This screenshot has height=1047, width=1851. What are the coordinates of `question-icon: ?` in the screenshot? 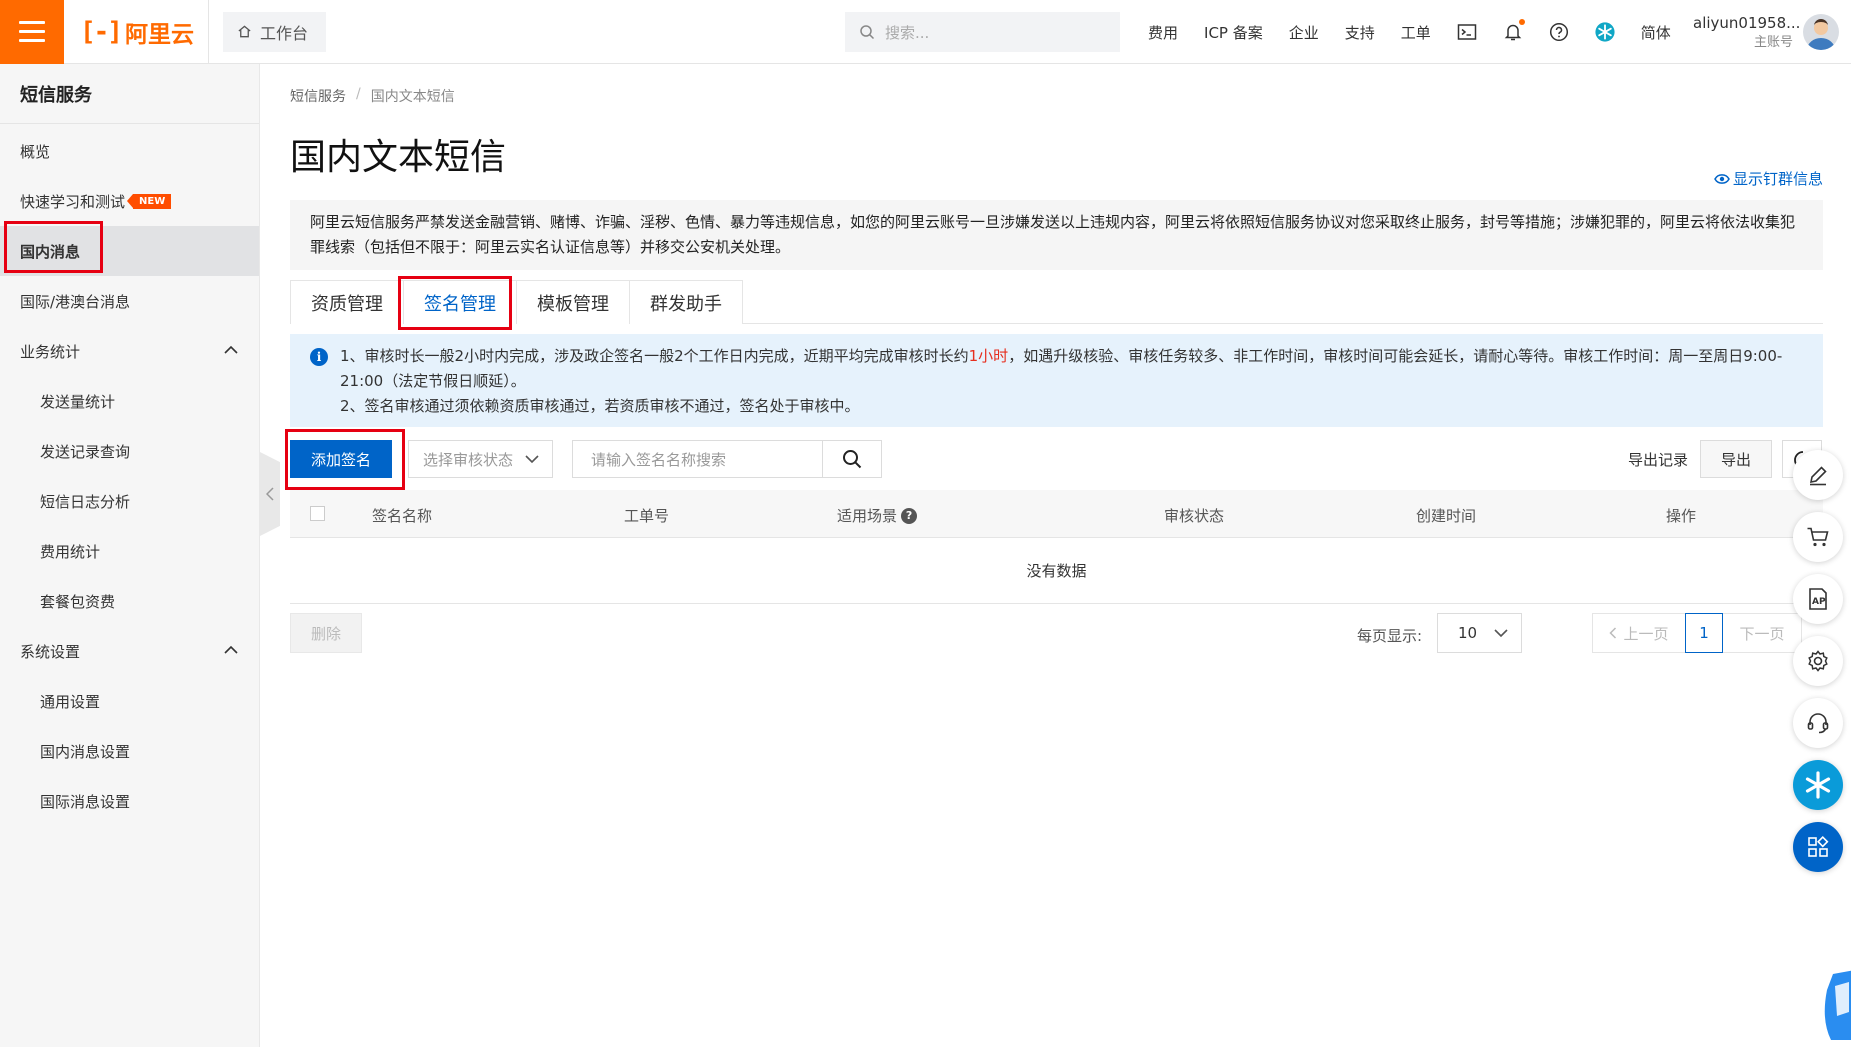 It's located at (909, 515).